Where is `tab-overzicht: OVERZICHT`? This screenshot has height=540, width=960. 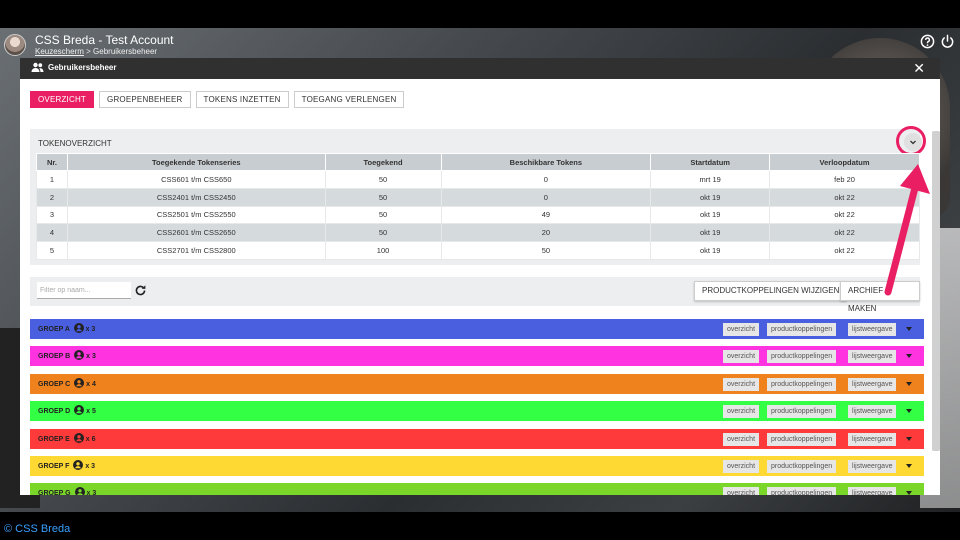
tab-overzicht: OVERZICHT is located at coordinates (62, 99).